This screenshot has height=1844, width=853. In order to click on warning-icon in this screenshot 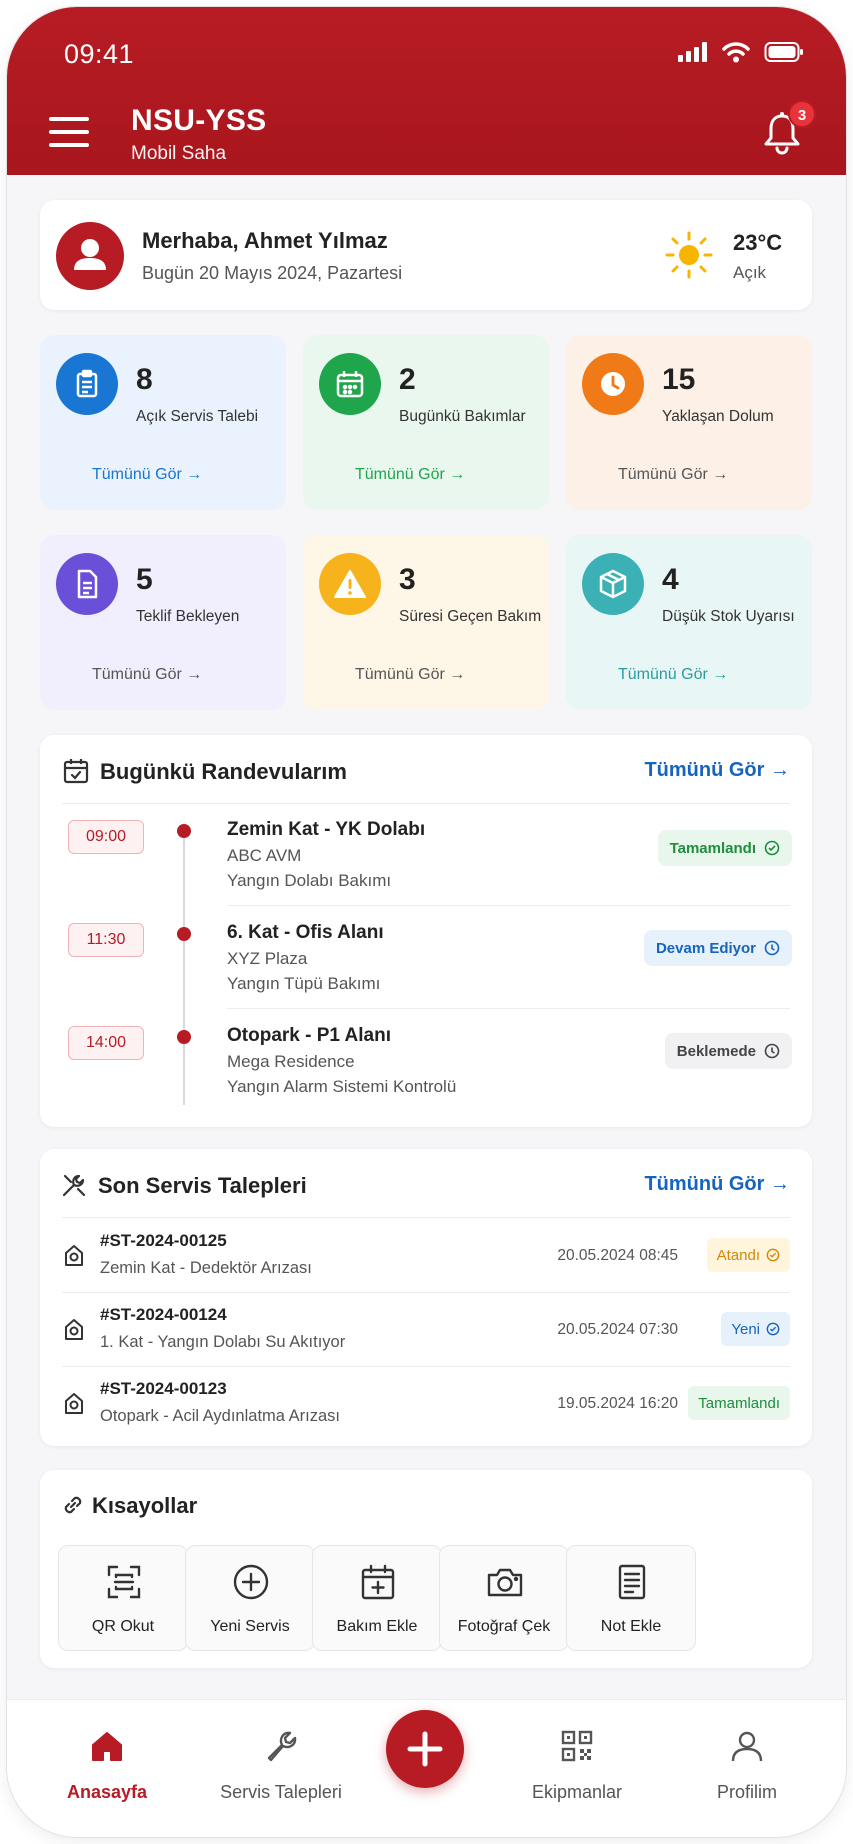, I will do `click(350, 584)`.